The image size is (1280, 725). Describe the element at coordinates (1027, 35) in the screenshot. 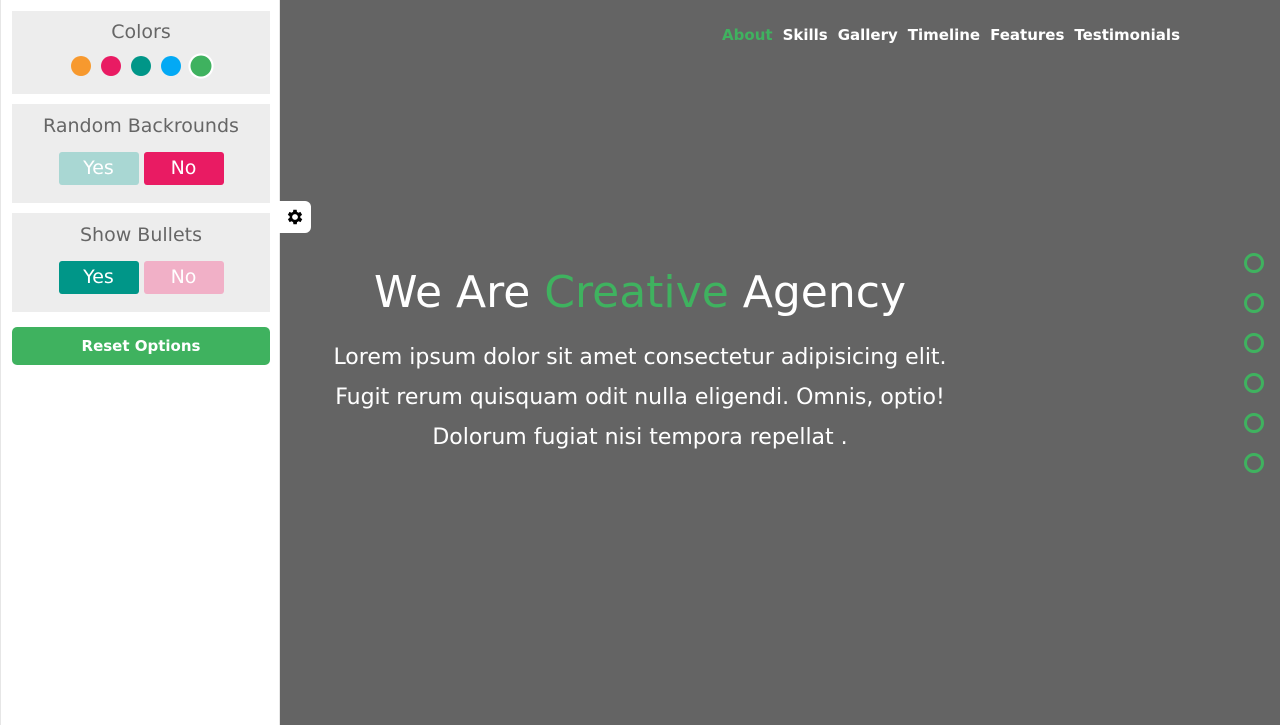

I see `nav-link-features: Features` at that location.